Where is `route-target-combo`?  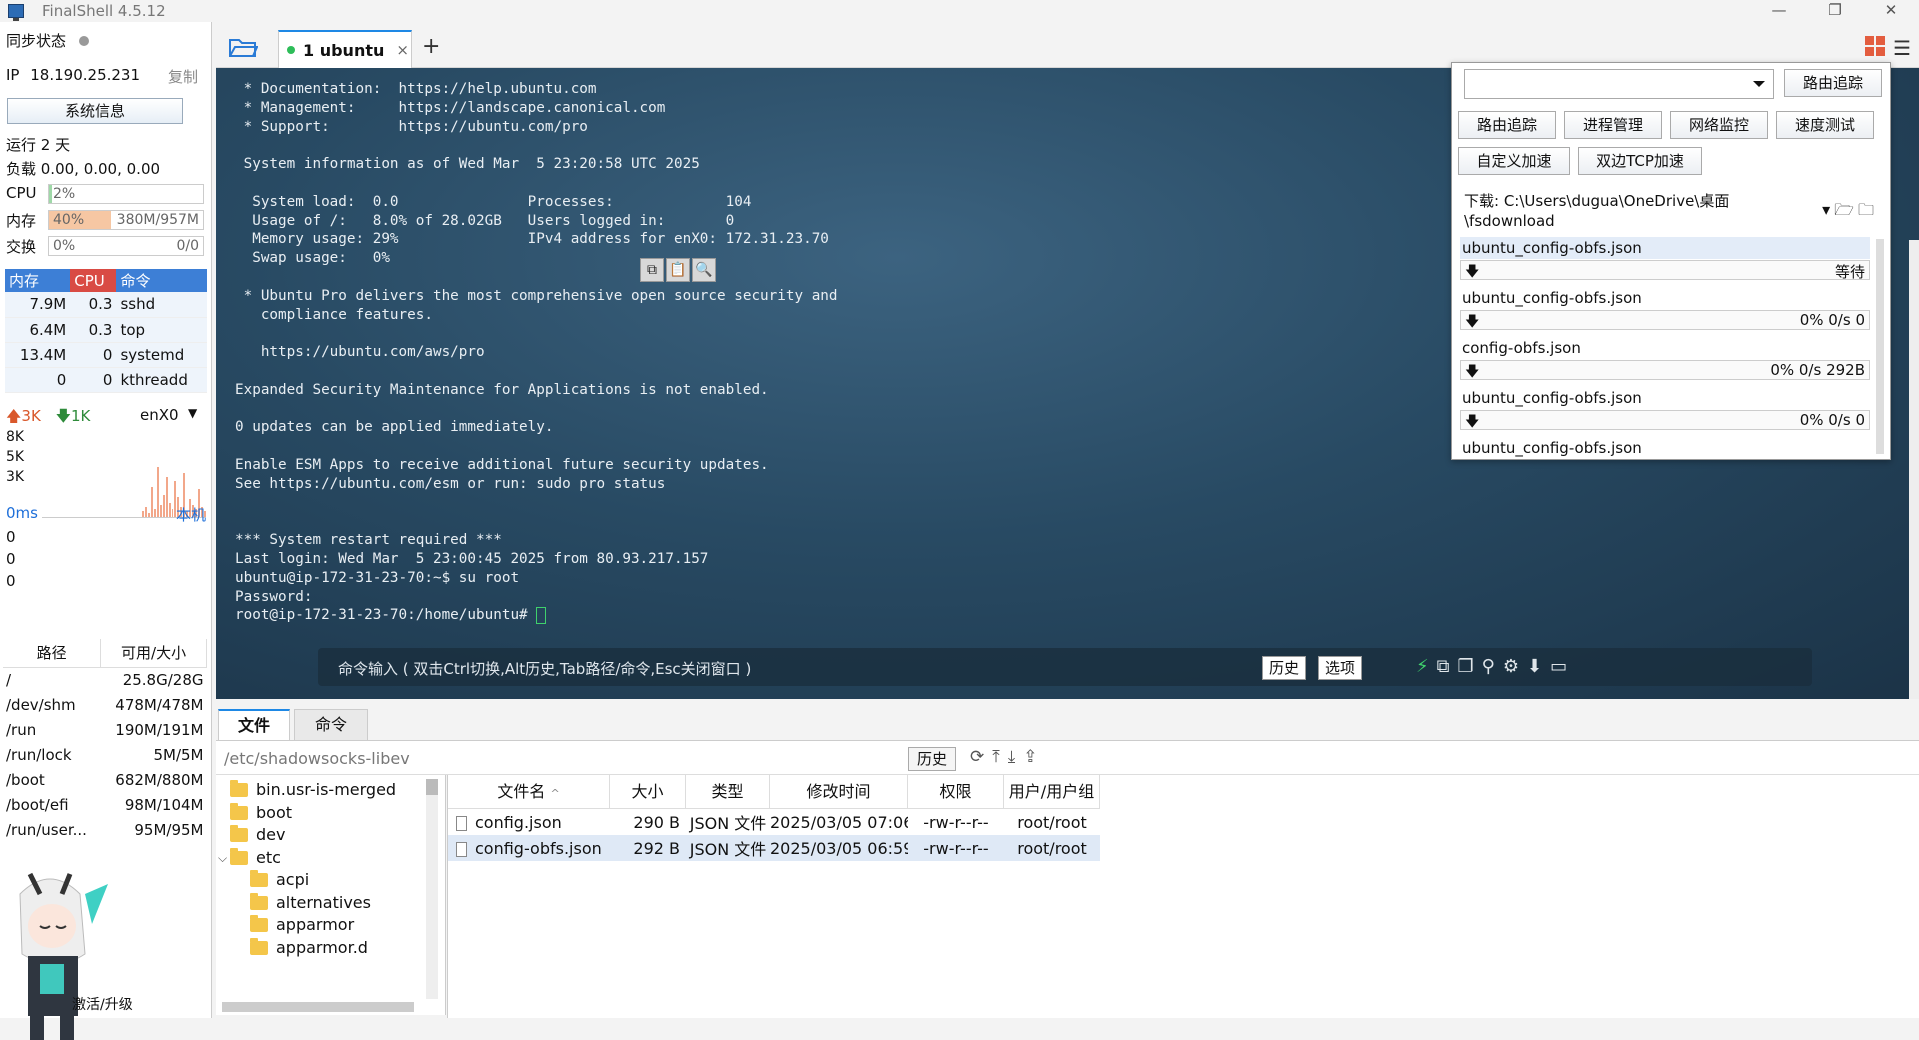 route-target-combo is located at coordinates (1619, 84).